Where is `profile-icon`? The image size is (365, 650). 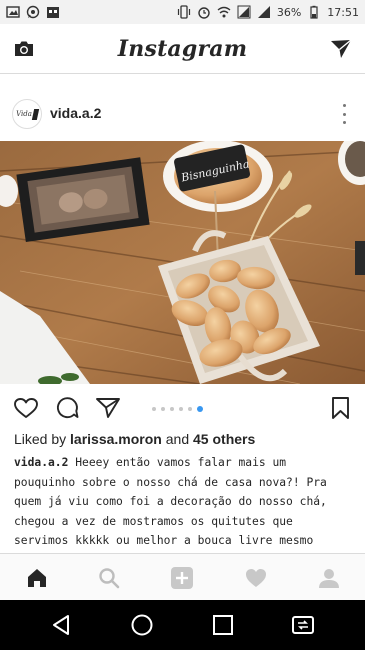
profile-icon is located at coordinates (329, 578).